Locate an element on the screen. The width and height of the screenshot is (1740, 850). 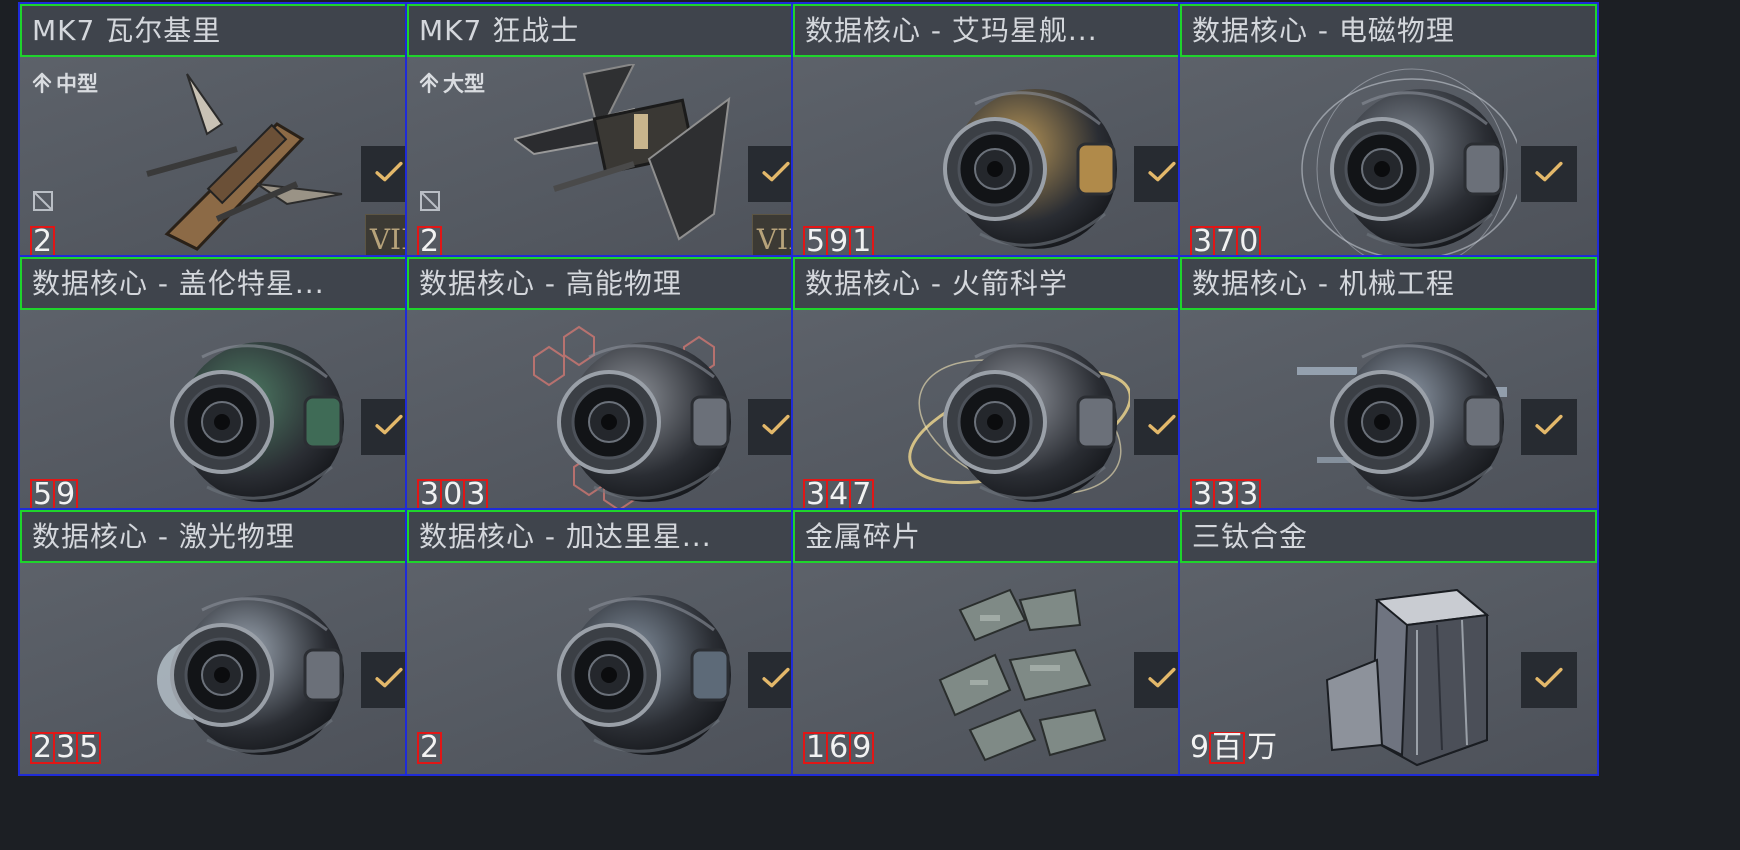
item-quantity: 370370 is located at coordinates (1226, 242).